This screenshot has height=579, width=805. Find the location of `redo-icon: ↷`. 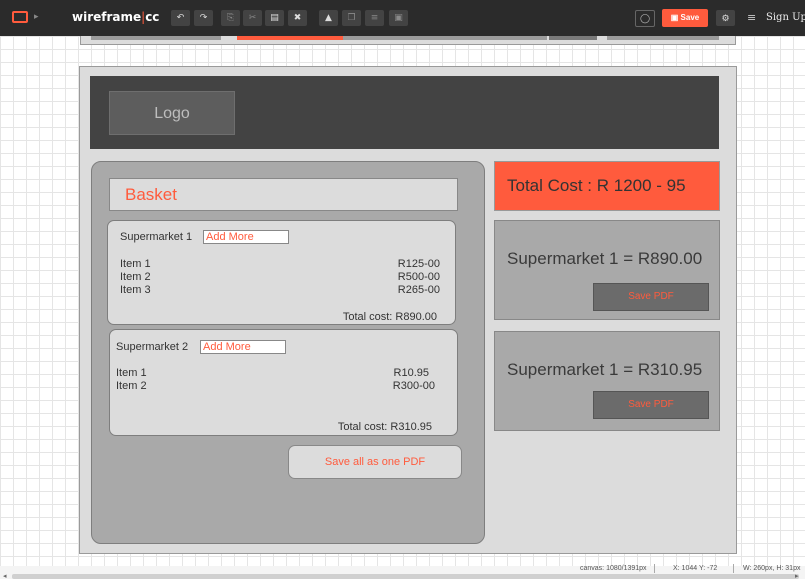

redo-icon: ↷ is located at coordinates (203, 18).